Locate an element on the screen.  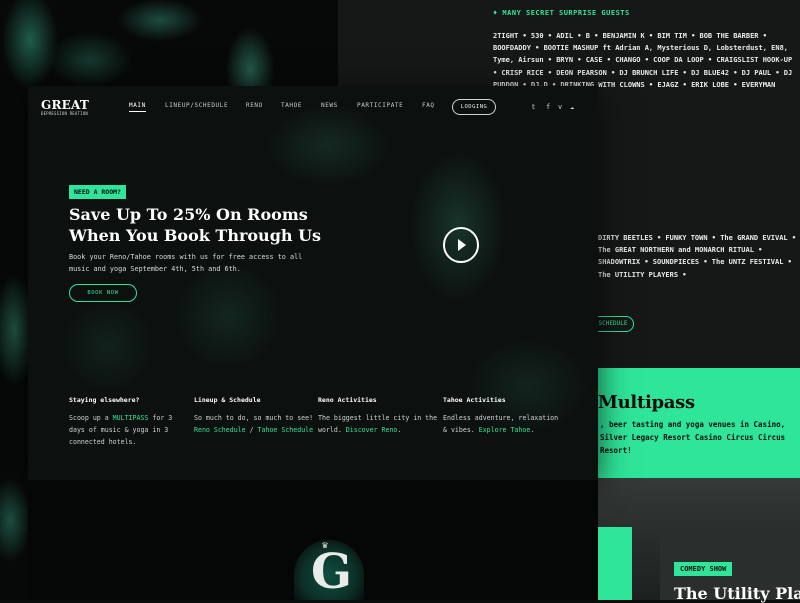
bottom-section: ♛ G is located at coordinates (313, 540).